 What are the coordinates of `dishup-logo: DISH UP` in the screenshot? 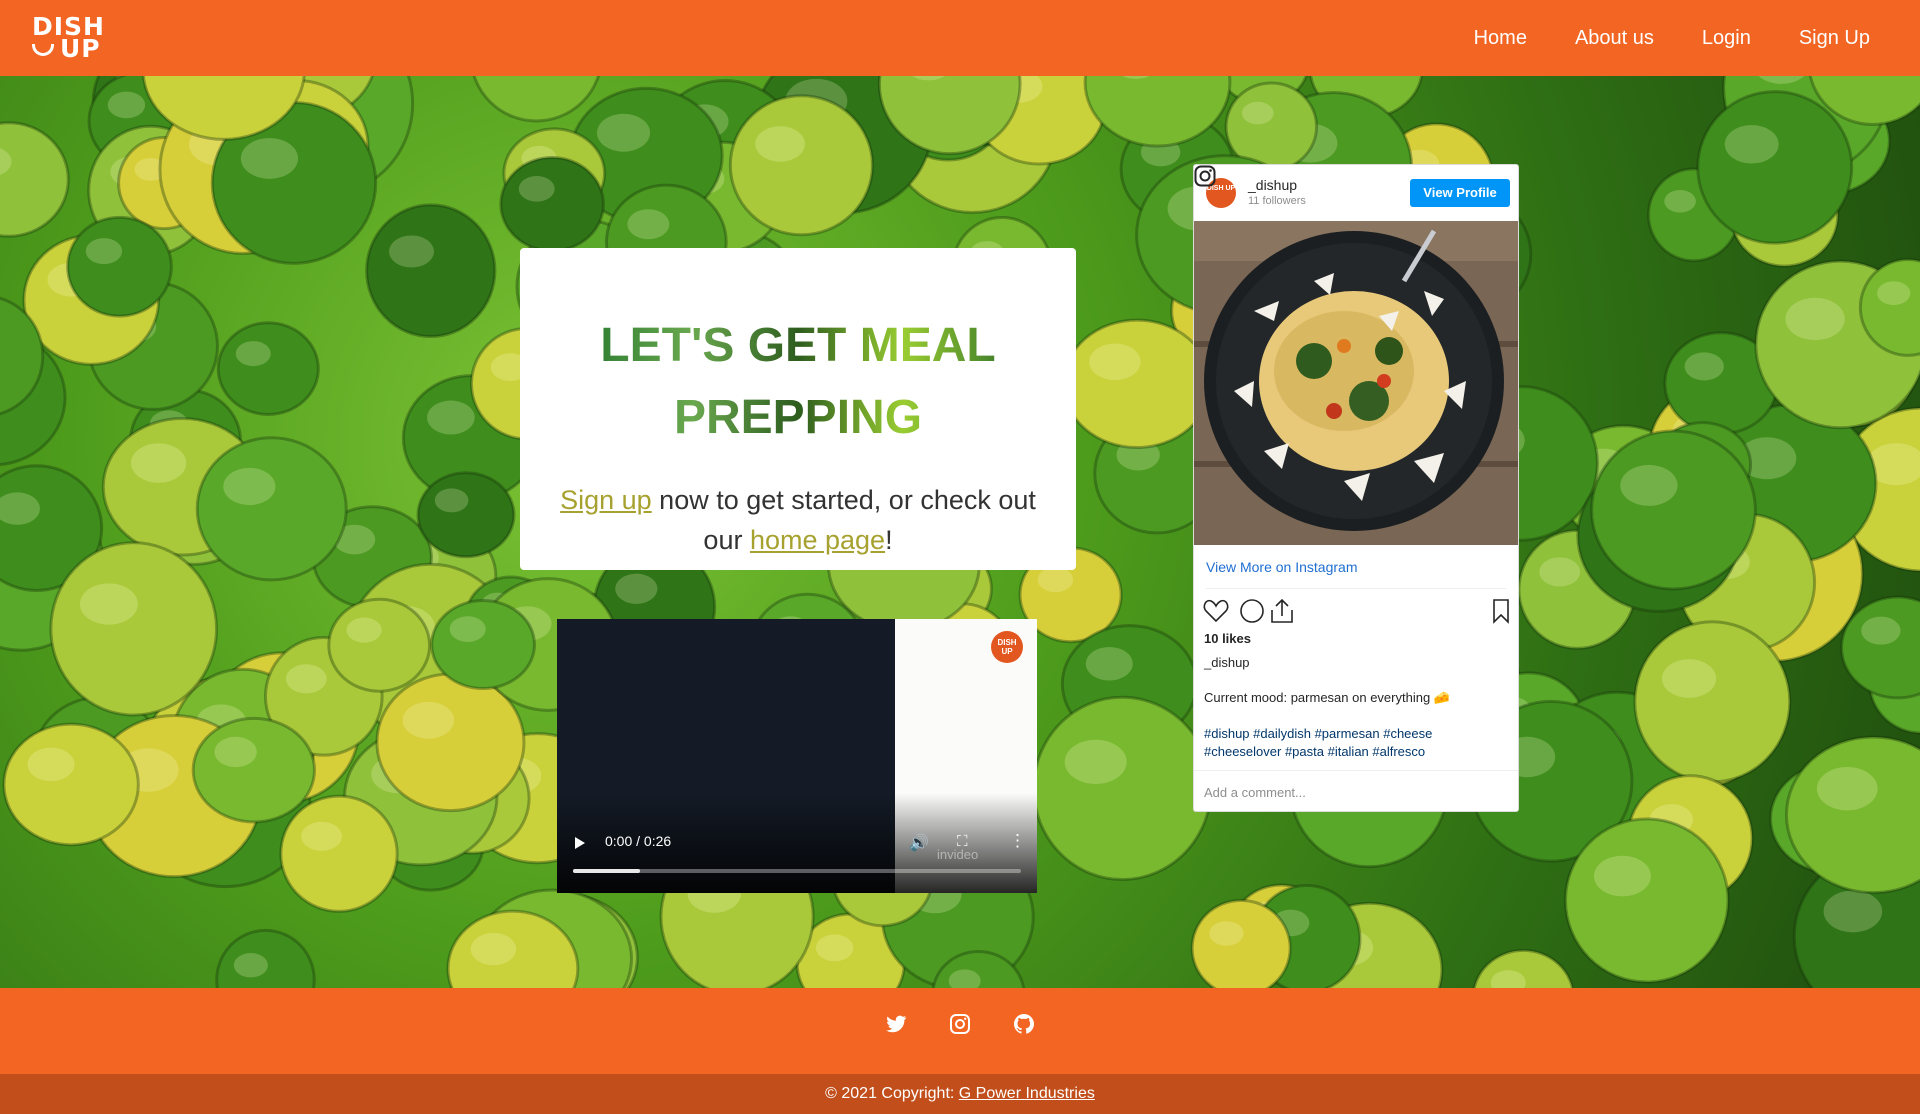 It's located at (67, 38).